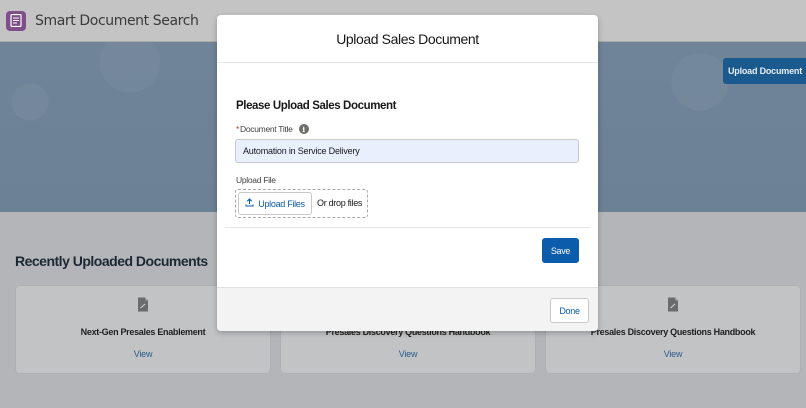  Describe the element at coordinates (316, 106) in the screenshot. I see `form-heading: Please Upload Sales Document` at that location.